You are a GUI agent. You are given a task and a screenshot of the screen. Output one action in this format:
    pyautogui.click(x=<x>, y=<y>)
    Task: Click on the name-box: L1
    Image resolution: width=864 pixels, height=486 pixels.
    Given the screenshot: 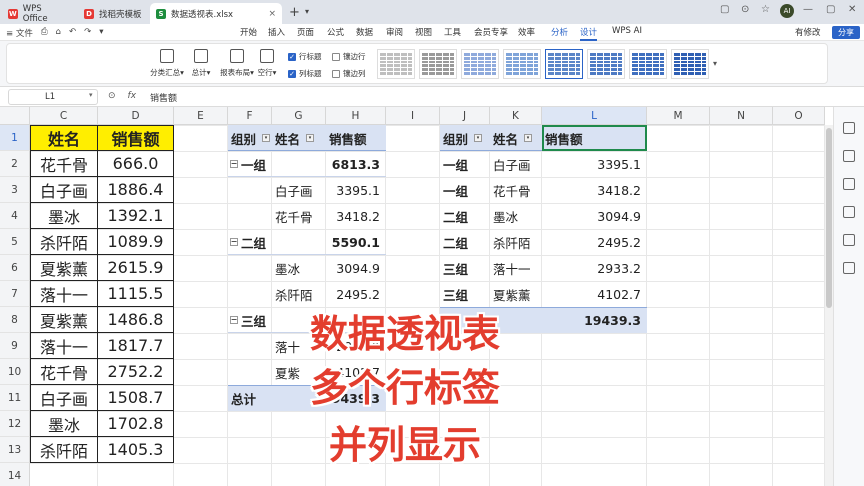 What is the action you would take?
    pyautogui.click(x=53, y=97)
    